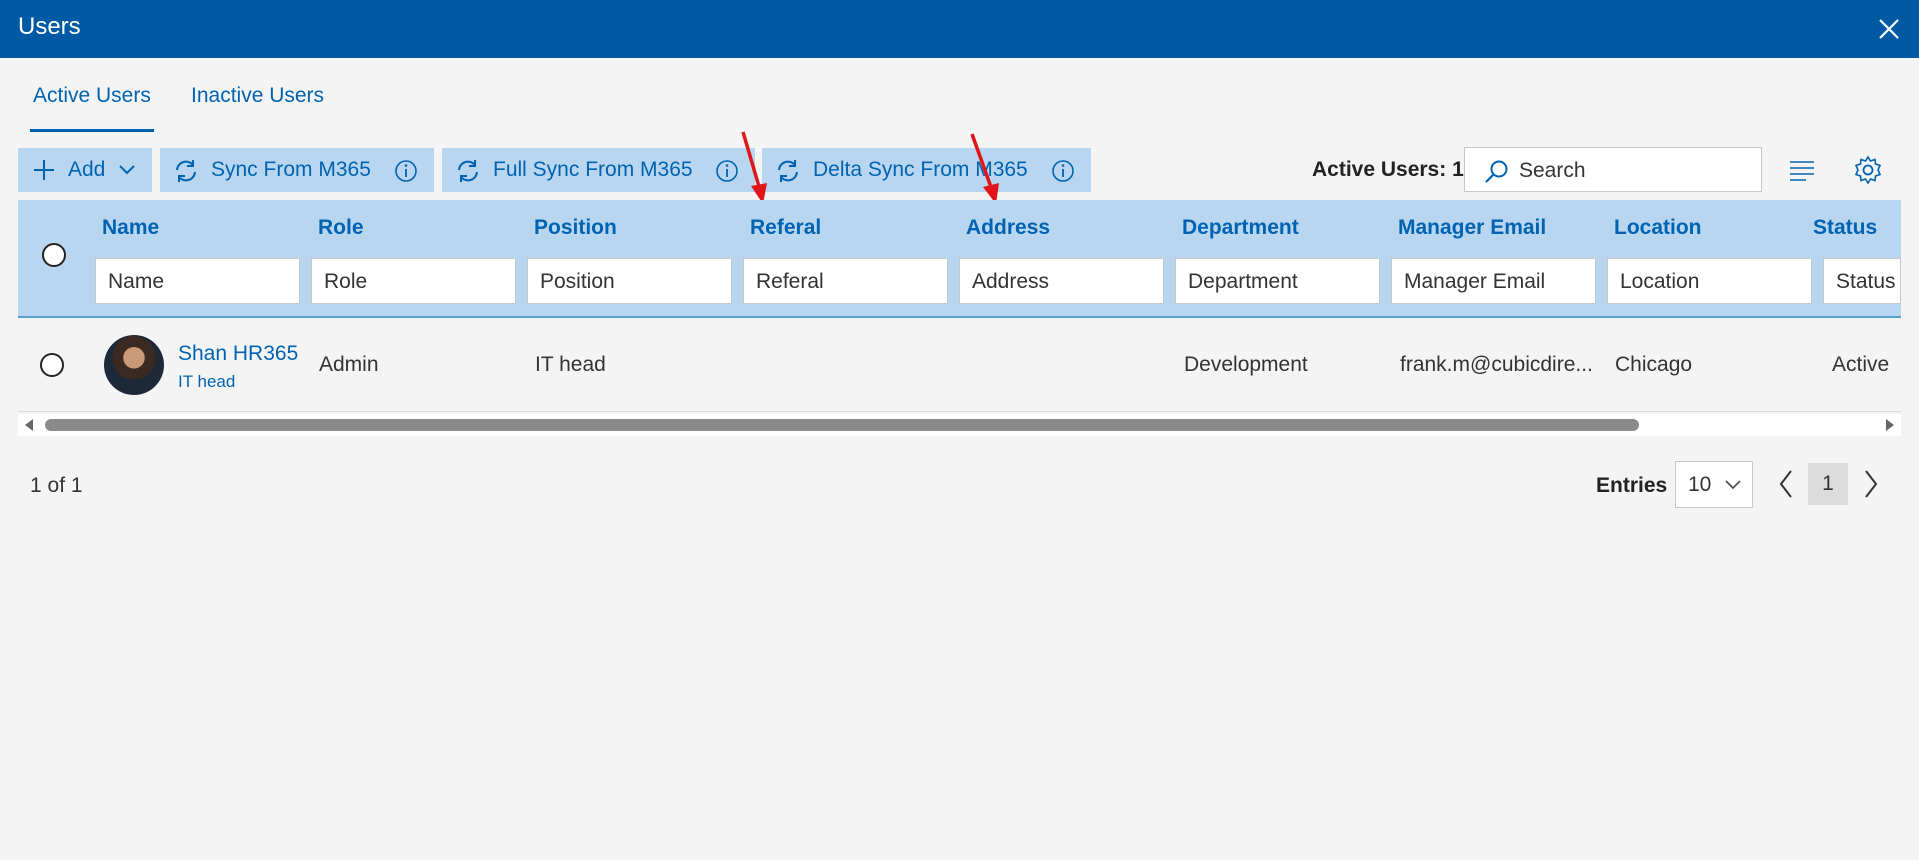 This screenshot has height=860, width=1919. I want to click on tab-inactive-users: Inactive Users, so click(257, 96).